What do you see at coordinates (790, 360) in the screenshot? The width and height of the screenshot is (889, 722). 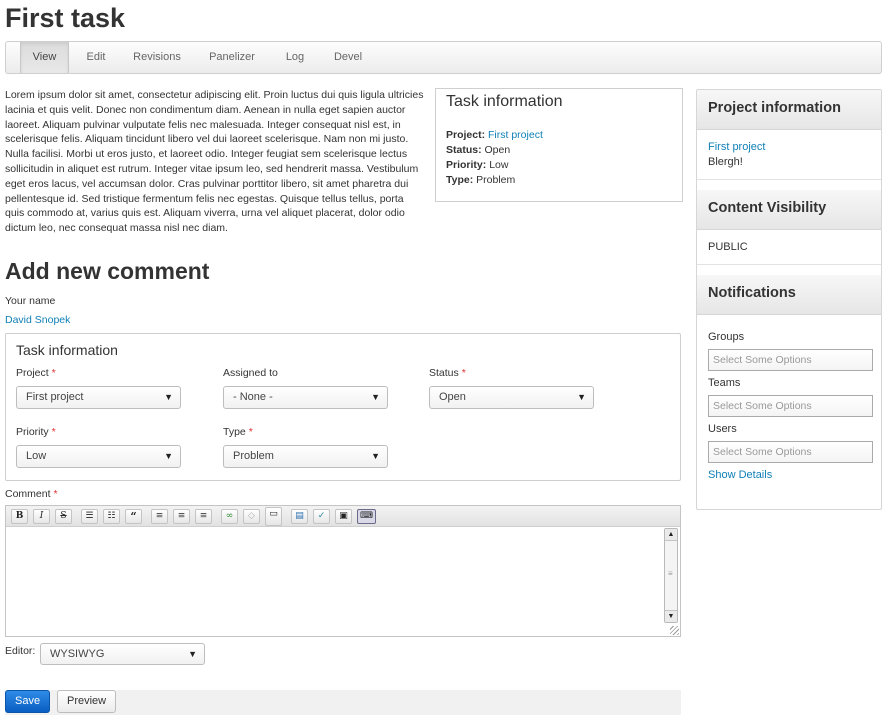 I see `groups-input: Select Some Options` at bounding box center [790, 360].